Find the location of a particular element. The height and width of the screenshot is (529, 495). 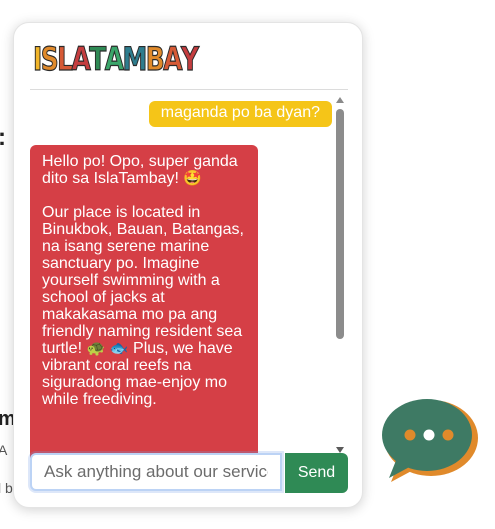

scroll-thumb is located at coordinates (340, 224).